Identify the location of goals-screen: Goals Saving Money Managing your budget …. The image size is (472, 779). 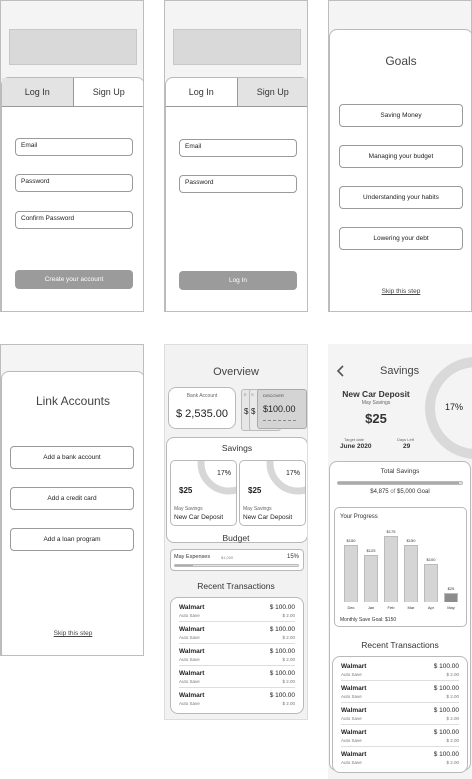
(400, 156).